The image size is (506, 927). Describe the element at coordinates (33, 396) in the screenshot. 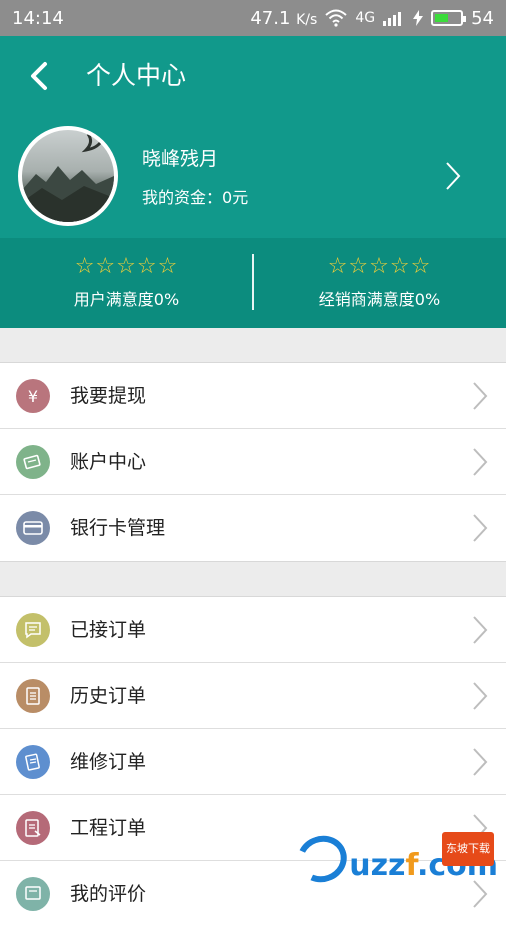

I see `withdraw-icon: ¥` at that location.